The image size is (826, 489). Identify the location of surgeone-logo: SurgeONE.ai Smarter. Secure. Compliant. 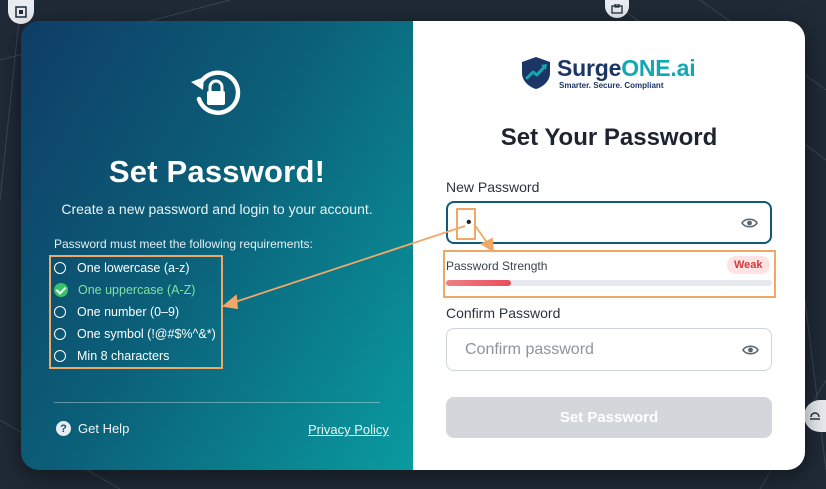
(608, 72).